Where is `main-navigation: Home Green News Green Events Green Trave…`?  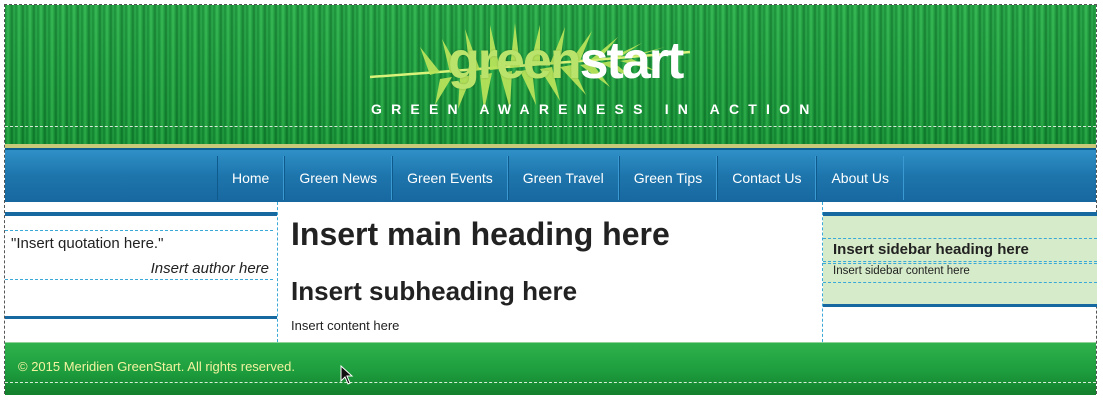 main-navigation: Home Green News Green Events Green Trave… is located at coordinates (550, 175).